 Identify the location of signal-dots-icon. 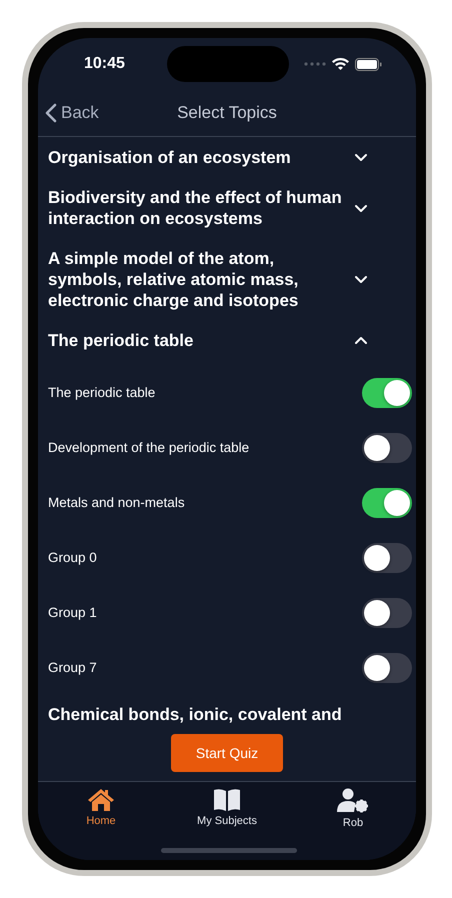
(315, 64).